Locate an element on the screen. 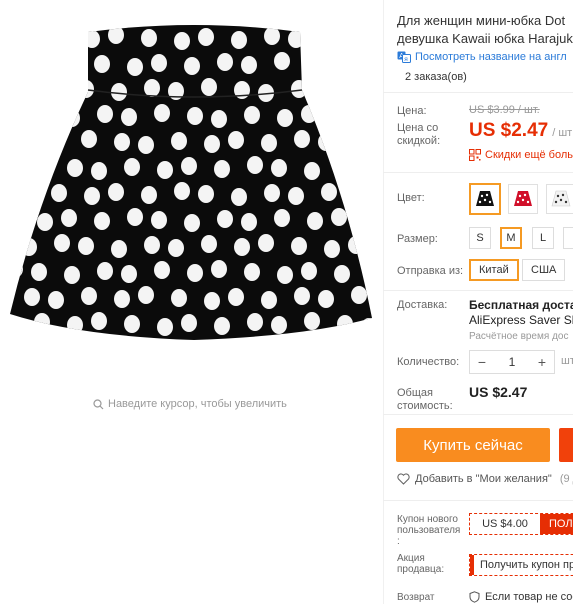 This screenshot has height=604, width=573. quantity-stepper: − 1 + is located at coordinates (512, 362).